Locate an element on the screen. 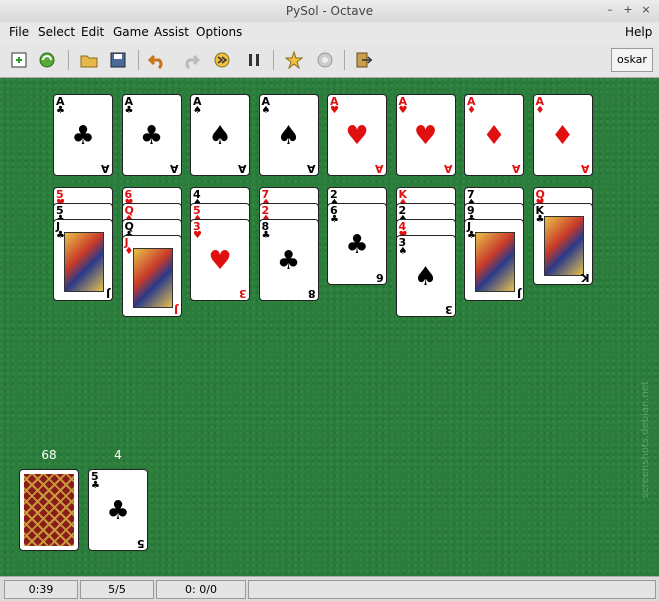 This screenshot has height=601, width=659. menu-options: Options is located at coordinates (219, 32).